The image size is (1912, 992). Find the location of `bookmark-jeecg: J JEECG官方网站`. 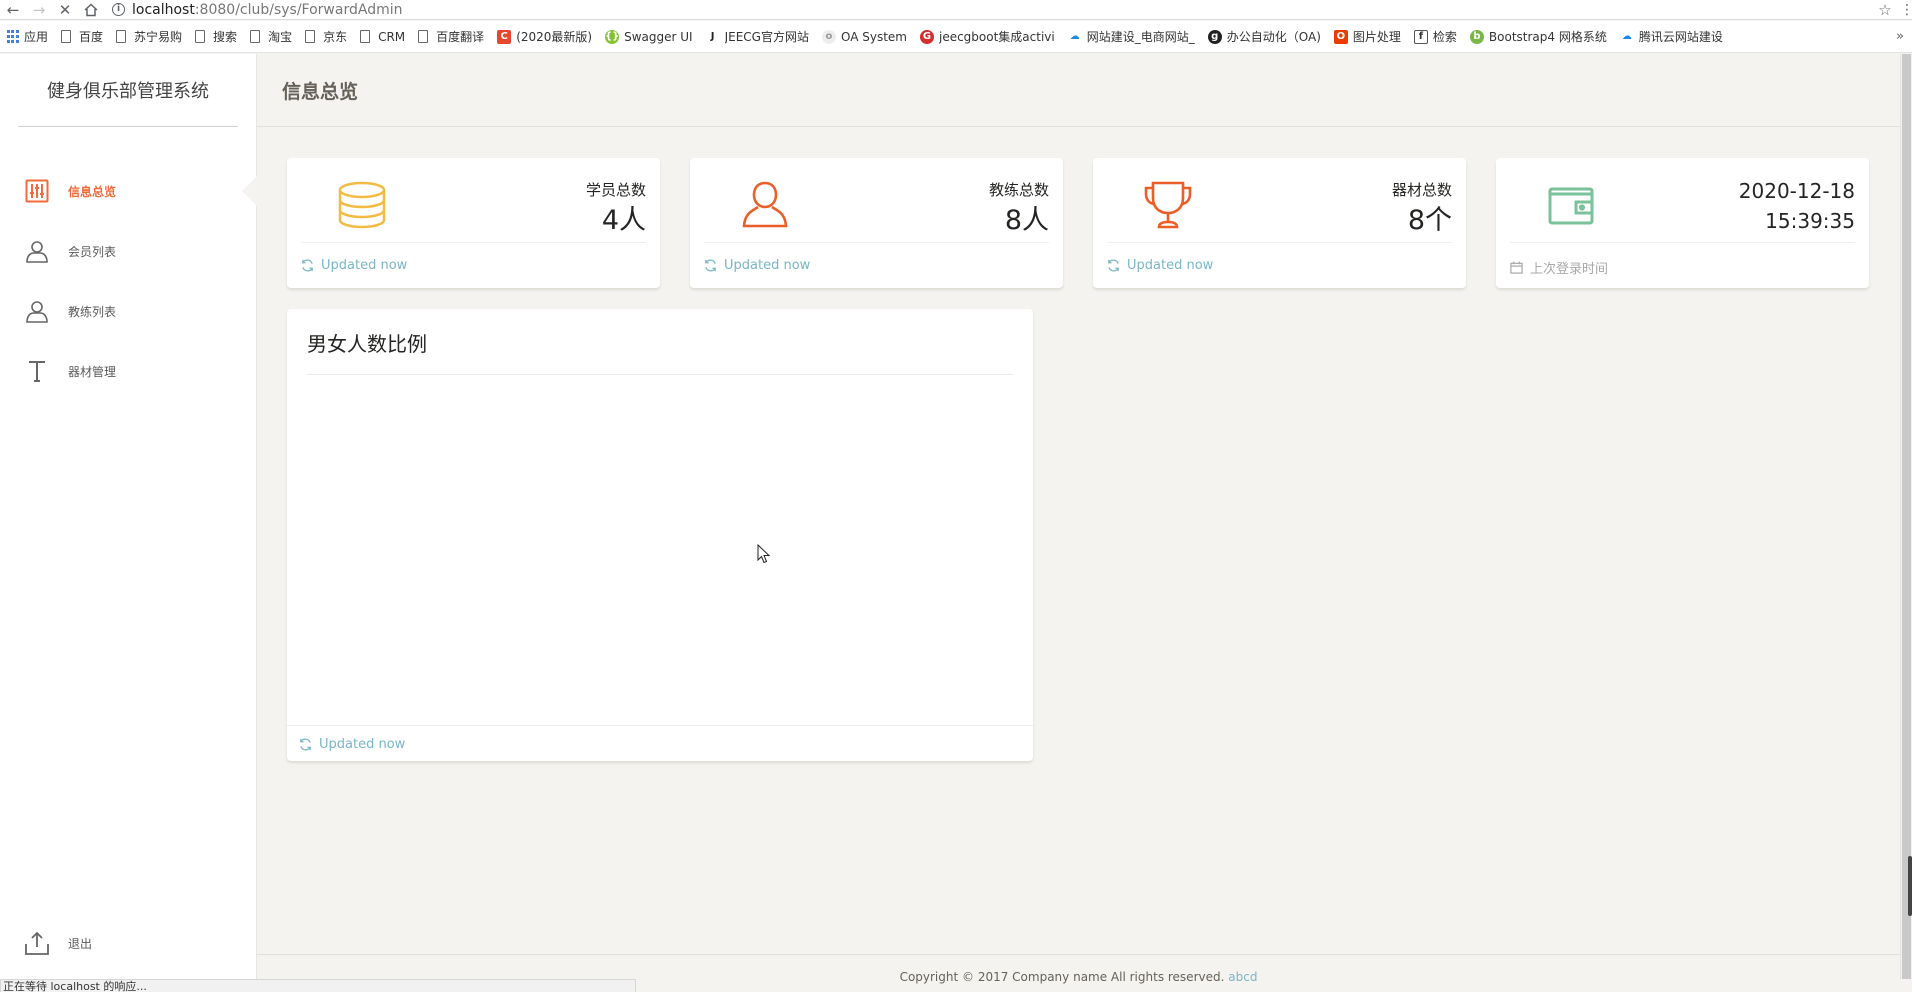

bookmark-jeecg: J JEECG官方网站 is located at coordinates (757, 36).